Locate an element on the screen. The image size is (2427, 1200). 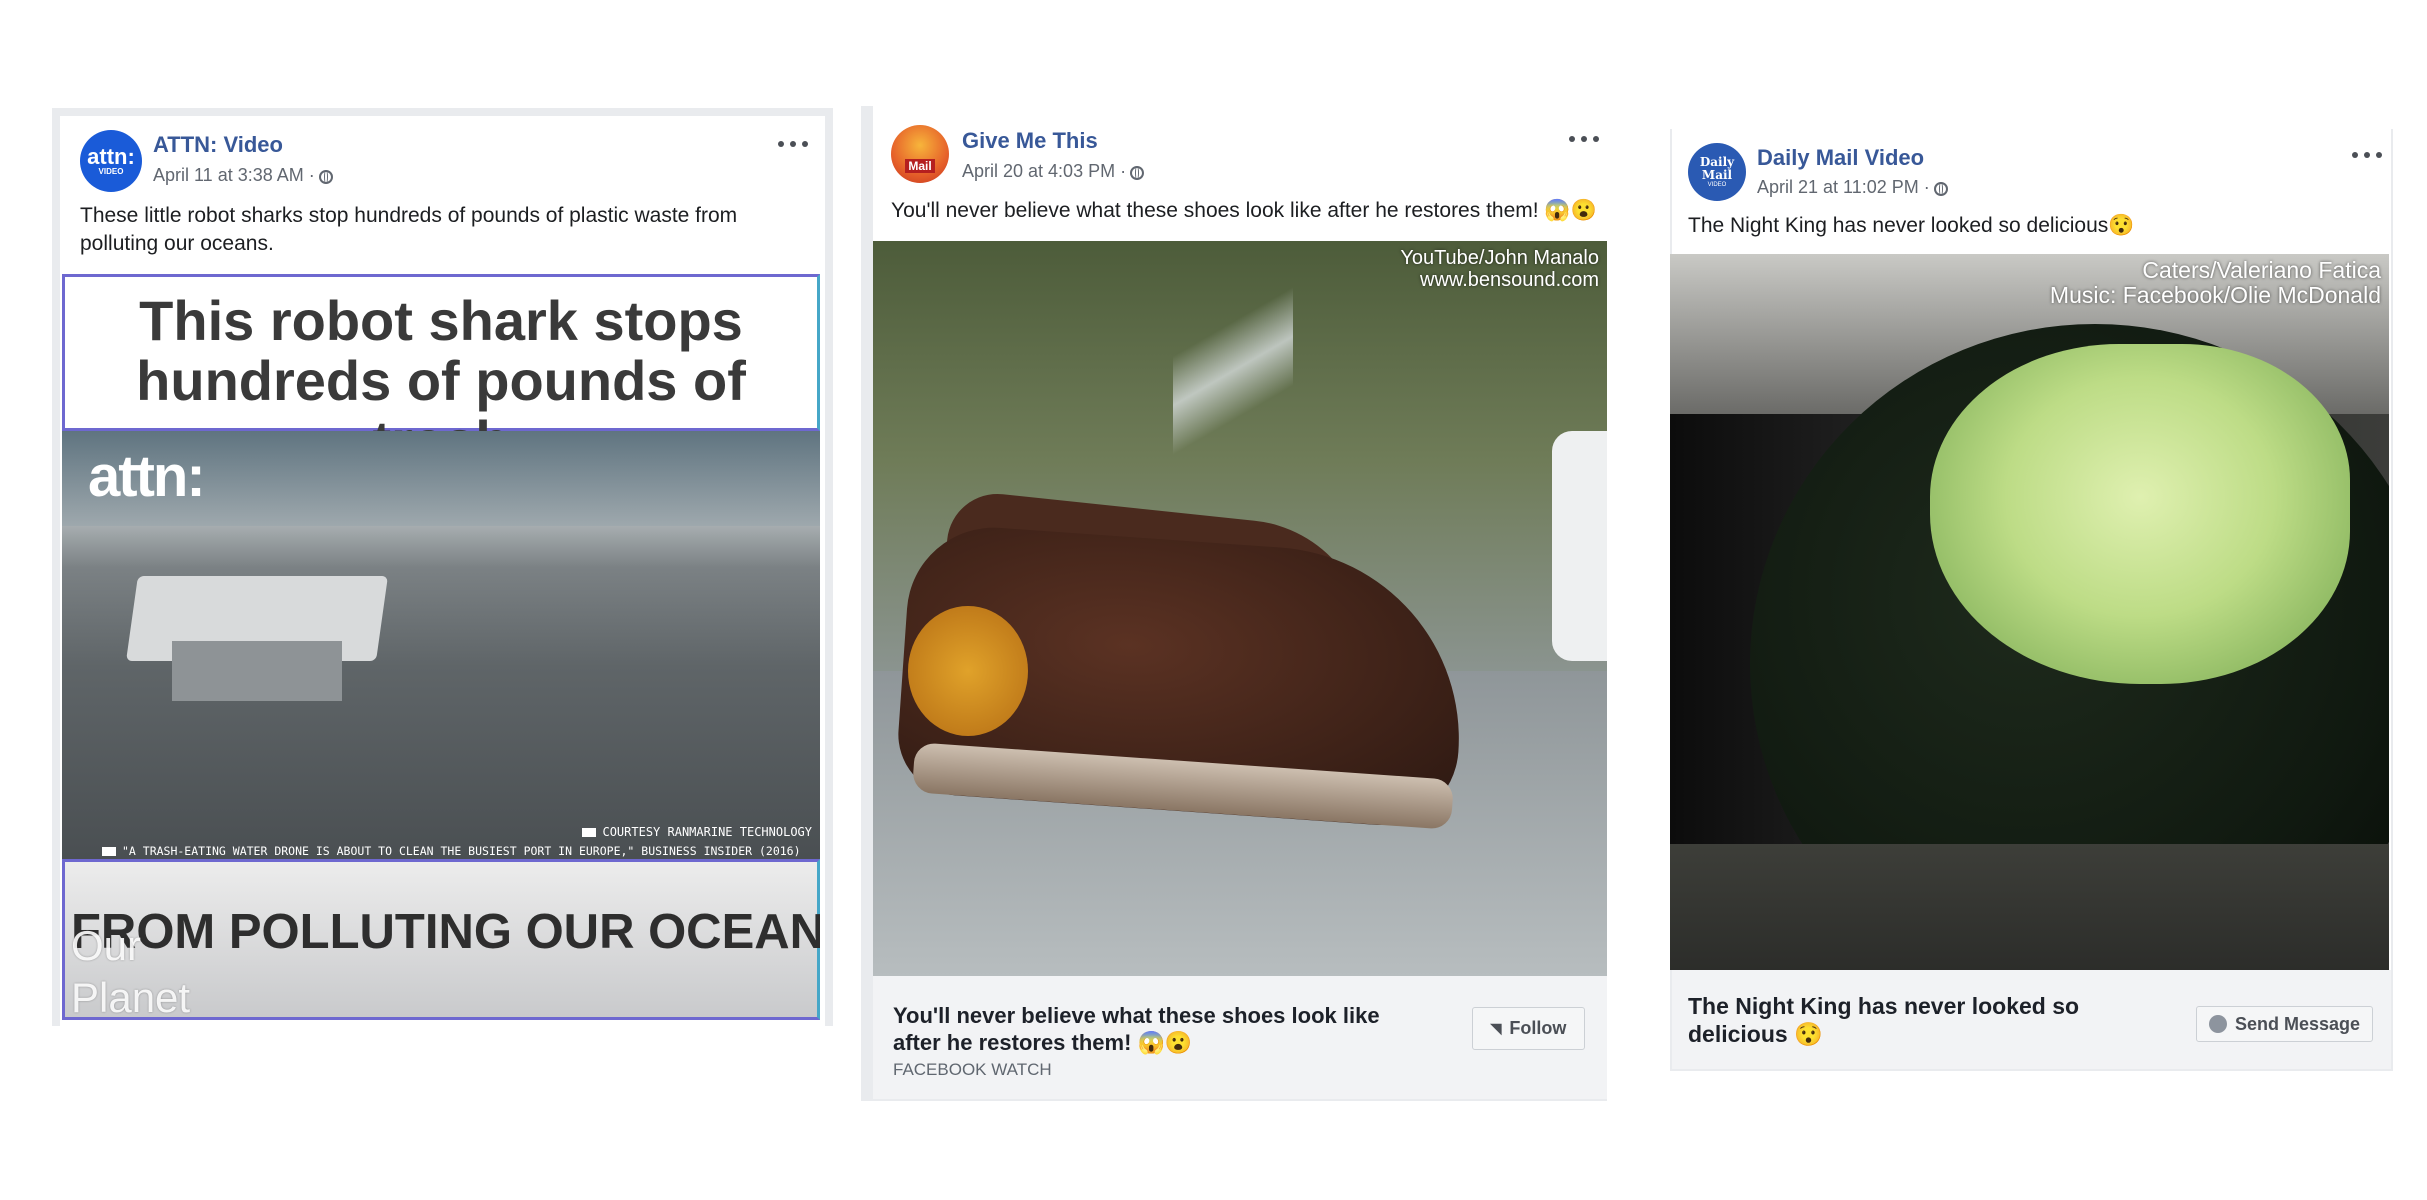
video-bottom-banner: FROM POLLUTING OUR OCEANS Our Planet is located at coordinates (441, 939).